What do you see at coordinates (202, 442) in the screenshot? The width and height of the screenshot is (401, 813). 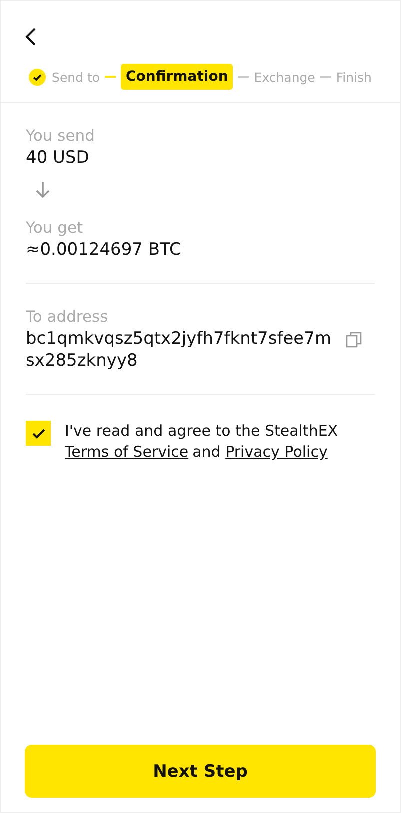 I see `agreement-text: I've read and agree to the StealthEX Terms of Service and Privacy Policy` at bounding box center [202, 442].